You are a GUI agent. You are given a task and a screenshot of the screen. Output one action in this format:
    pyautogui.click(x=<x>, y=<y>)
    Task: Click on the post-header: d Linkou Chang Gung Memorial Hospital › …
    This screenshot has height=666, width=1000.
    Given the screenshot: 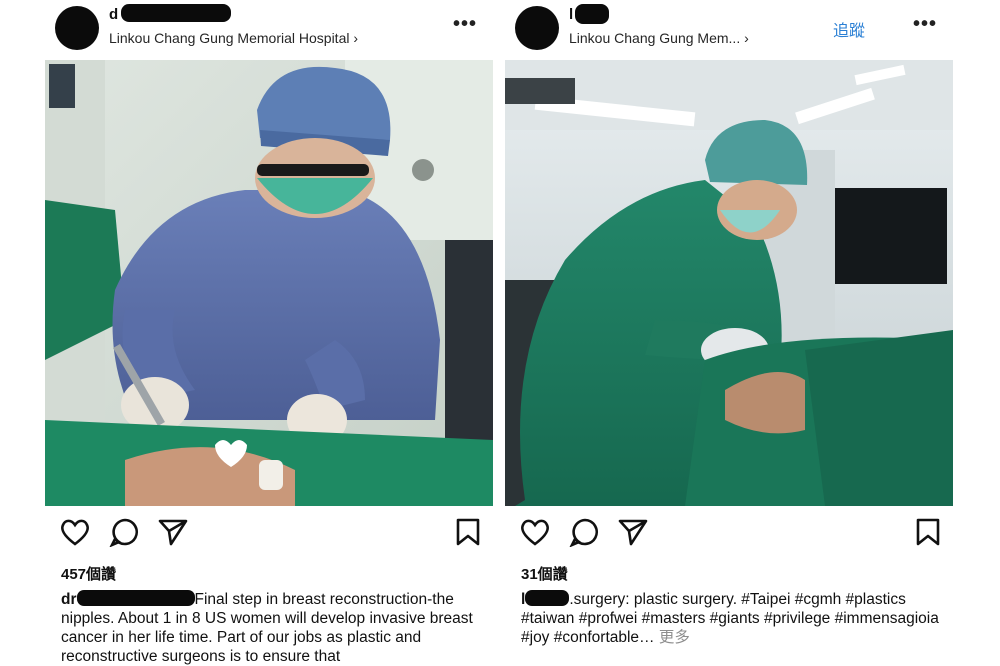 What is the action you would take?
    pyautogui.click(x=270, y=29)
    